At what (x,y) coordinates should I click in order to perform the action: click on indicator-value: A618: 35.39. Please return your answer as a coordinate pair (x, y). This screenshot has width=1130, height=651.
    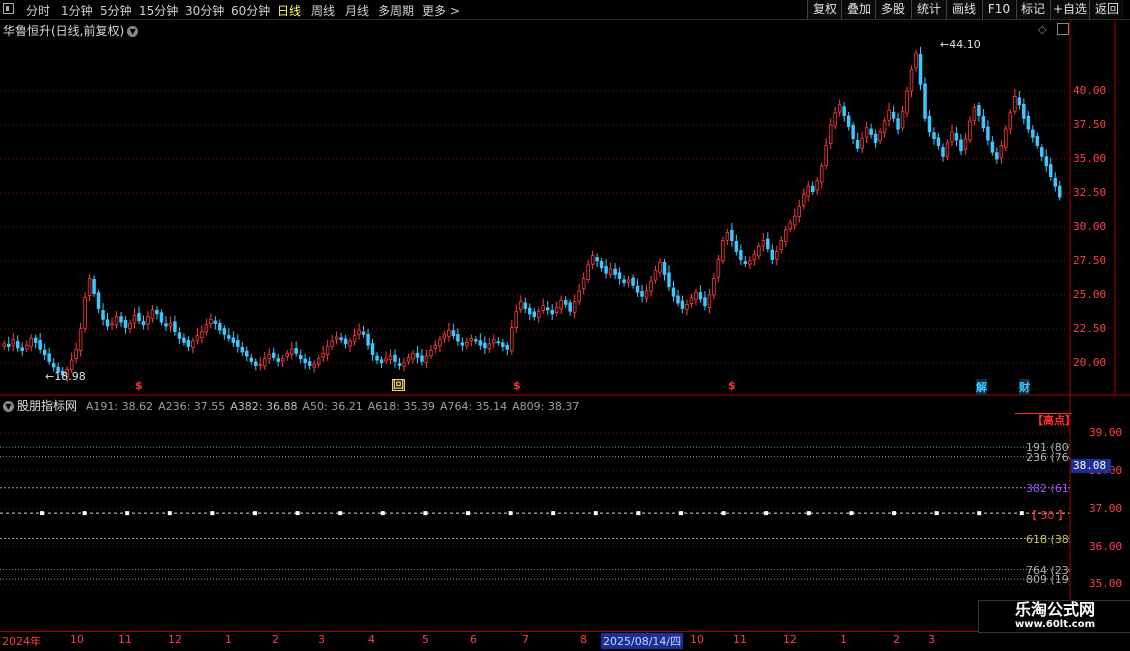
    Looking at the image, I should click on (401, 406).